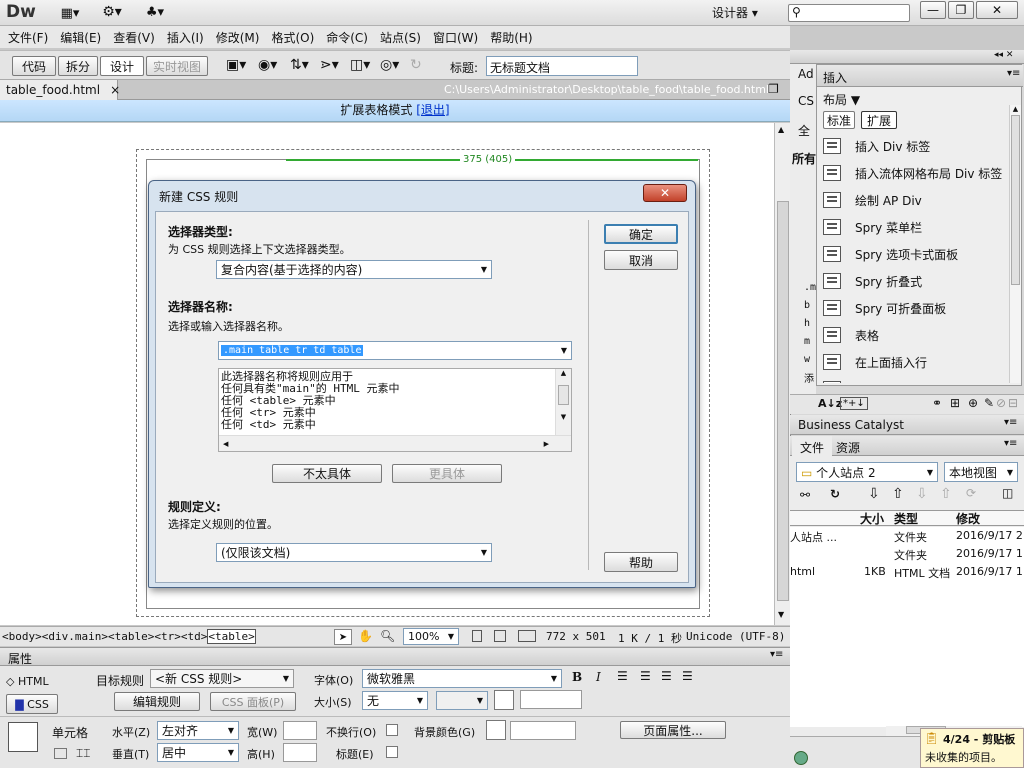 The height and width of the screenshot is (768, 1024). Describe the element at coordinates (809, 377) in the screenshot. I see `css-rule-snippet: 添` at that location.